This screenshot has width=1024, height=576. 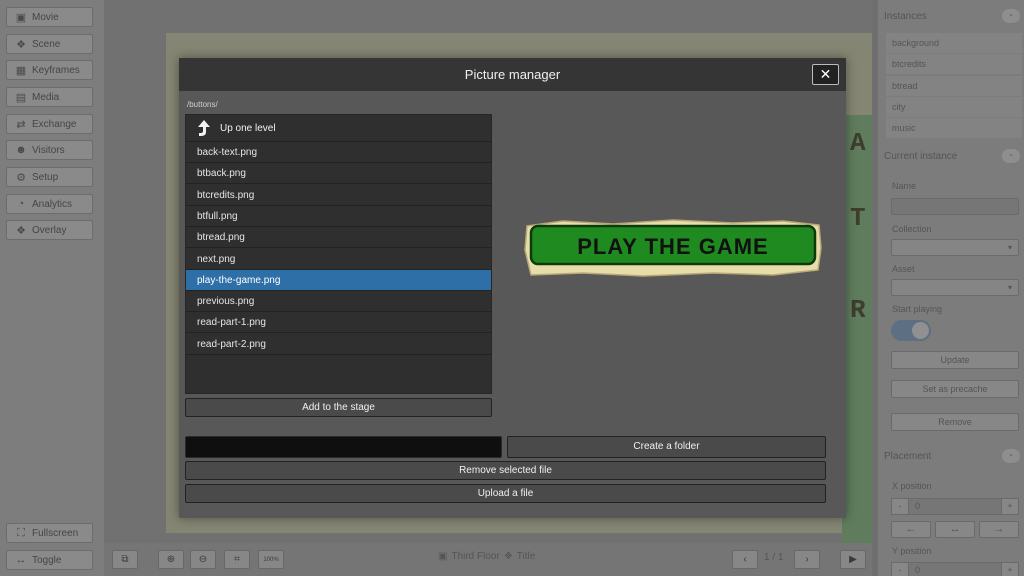 What do you see at coordinates (911, 330) in the screenshot?
I see `start-playing-toggle` at bounding box center [911, 330].